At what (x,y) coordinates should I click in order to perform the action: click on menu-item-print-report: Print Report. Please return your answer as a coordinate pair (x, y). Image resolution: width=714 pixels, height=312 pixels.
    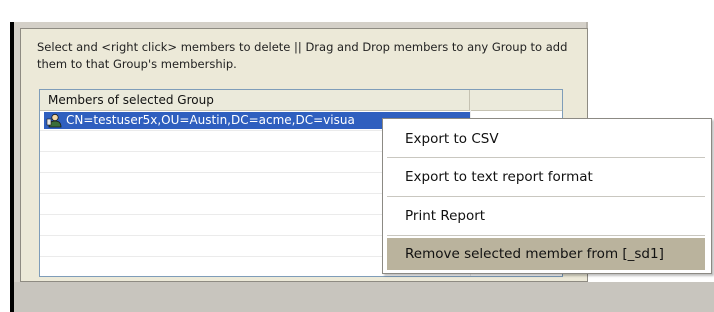
    Looking at the image, I should click on (546, 216).